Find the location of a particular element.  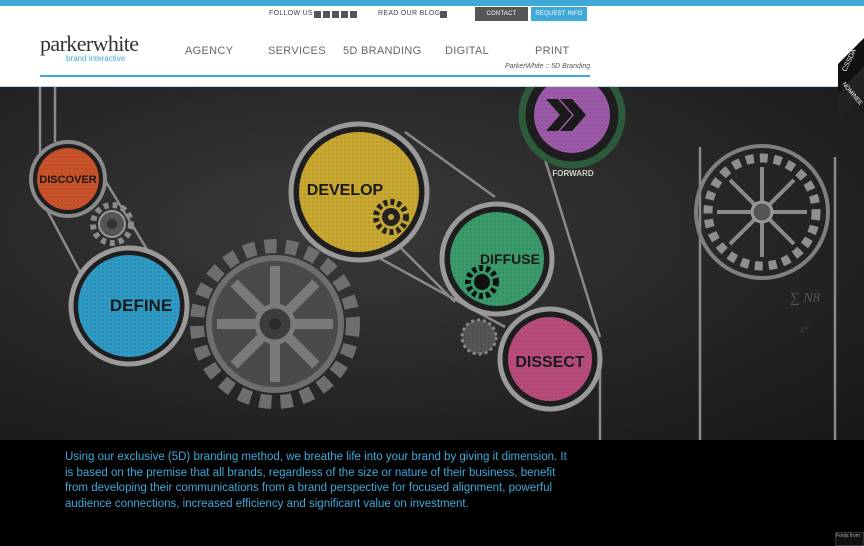

forward-label: FORWARD is located at coordinates (572, 173).